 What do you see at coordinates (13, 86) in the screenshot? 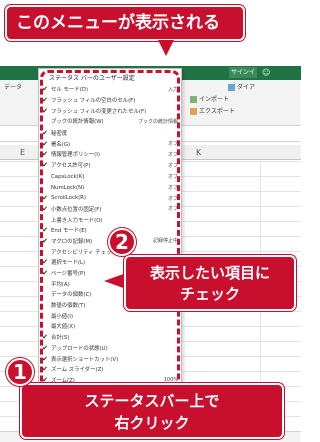
I see `tab-data: データ` at bounding box center [13, 86].